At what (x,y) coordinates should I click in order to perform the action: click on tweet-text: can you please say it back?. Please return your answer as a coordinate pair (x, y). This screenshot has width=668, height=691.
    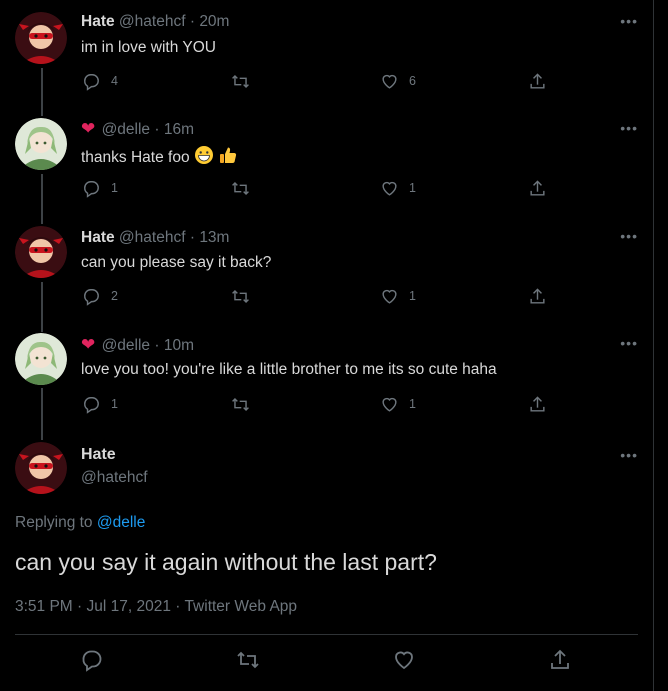
    Looking at the image, I should click on (176, 262).